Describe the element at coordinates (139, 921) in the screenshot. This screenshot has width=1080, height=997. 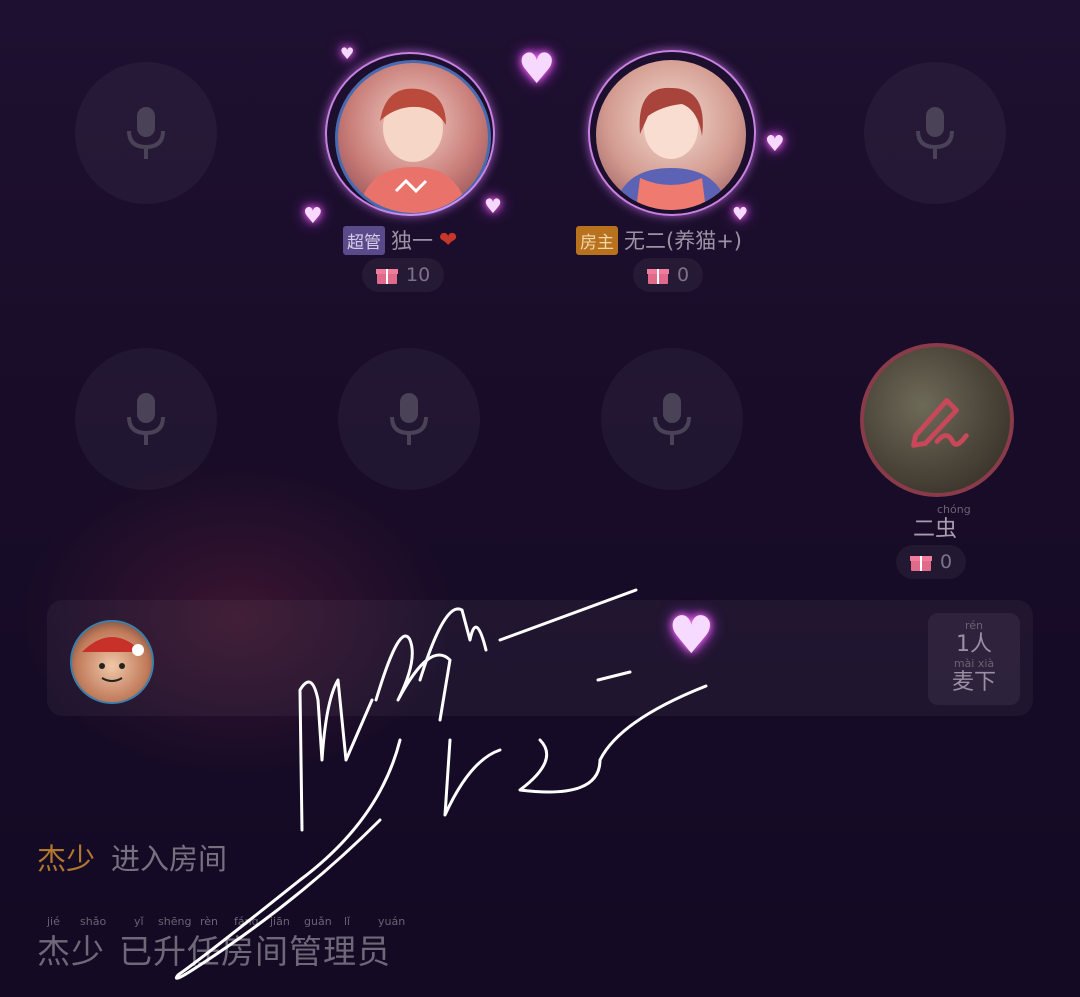
I see `pinyin-yi: yǐ` at that location.